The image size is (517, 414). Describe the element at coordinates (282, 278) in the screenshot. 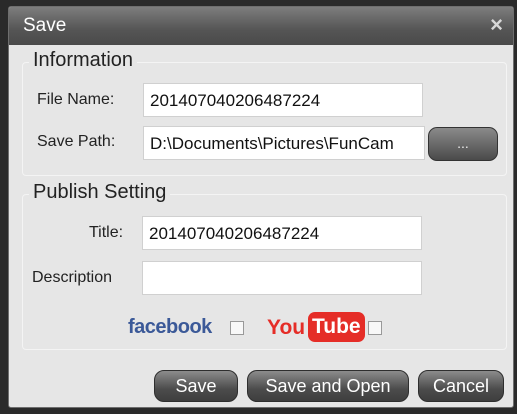

I see `description-field` at that location.